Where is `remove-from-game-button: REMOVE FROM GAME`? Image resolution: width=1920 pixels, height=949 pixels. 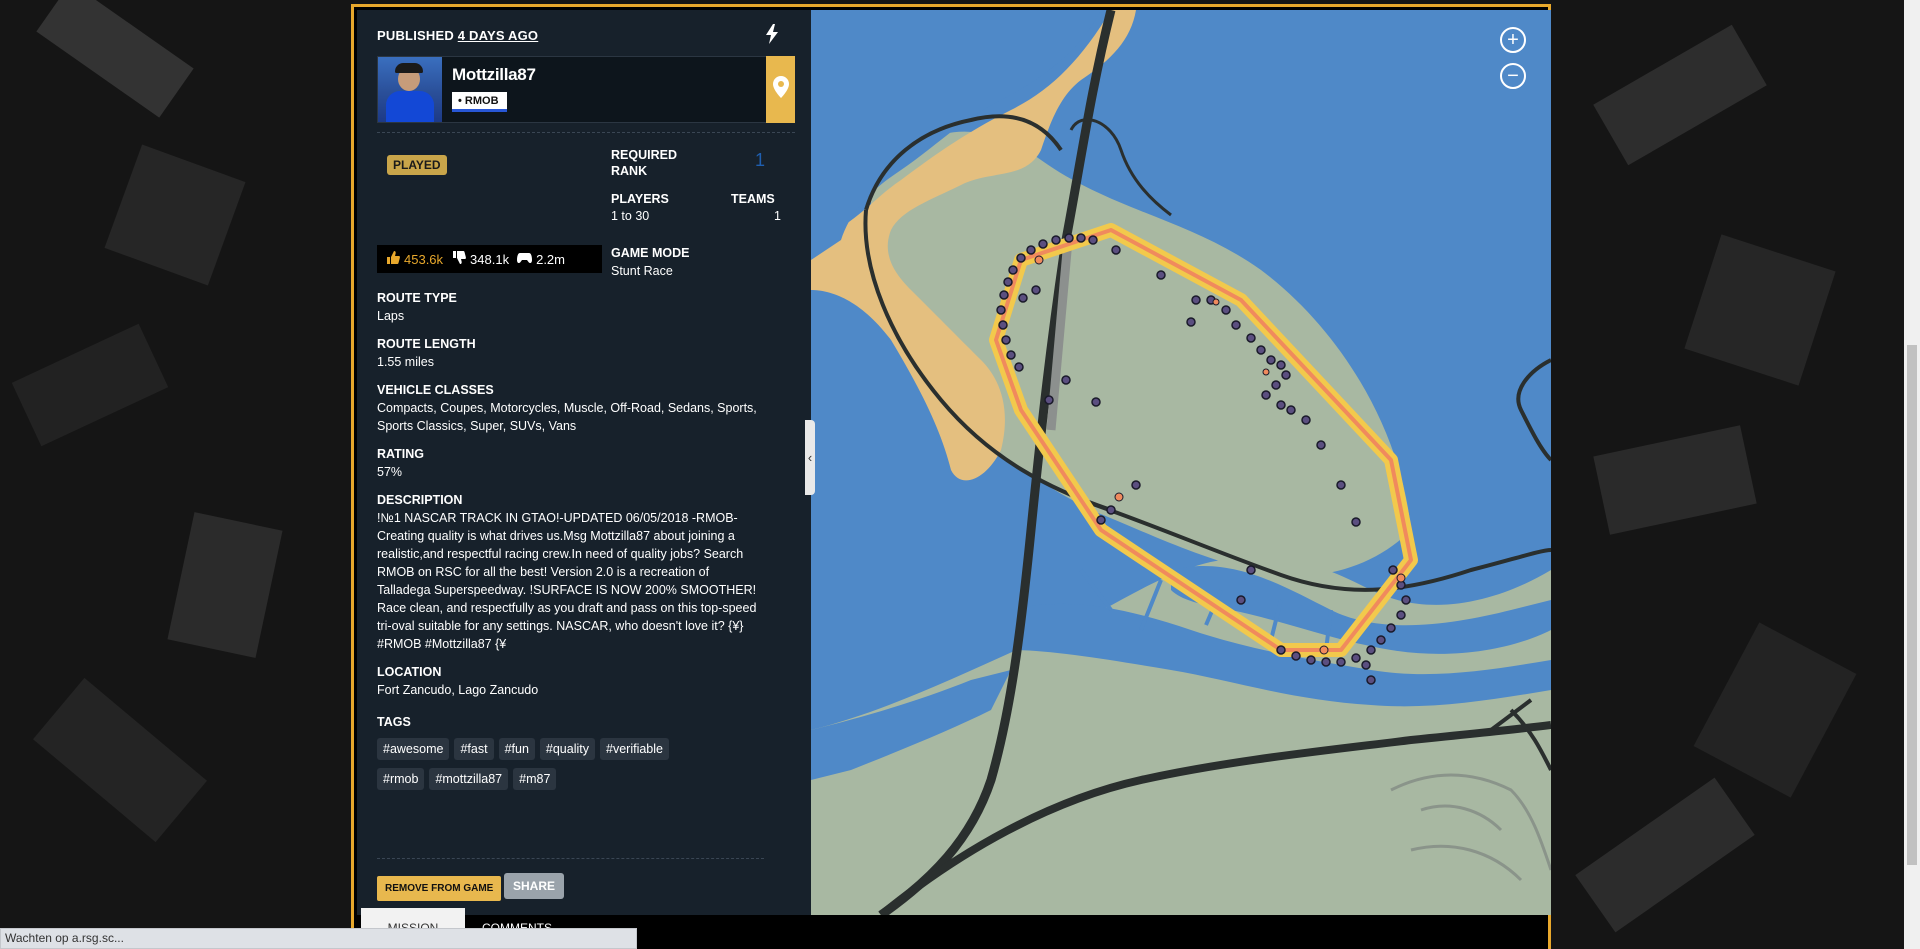
remove-from-game-button: REMOVE FROM GAME is located at coordinates (439, 888).